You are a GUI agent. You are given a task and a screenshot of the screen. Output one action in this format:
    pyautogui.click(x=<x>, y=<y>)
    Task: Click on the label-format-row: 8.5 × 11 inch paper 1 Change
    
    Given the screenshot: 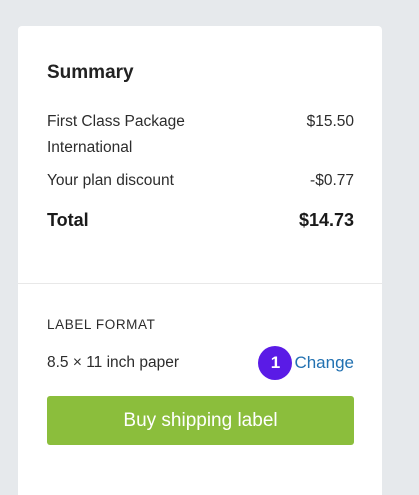 What is the action you would take?
    pyautogui.click(x=200, y=363)
    